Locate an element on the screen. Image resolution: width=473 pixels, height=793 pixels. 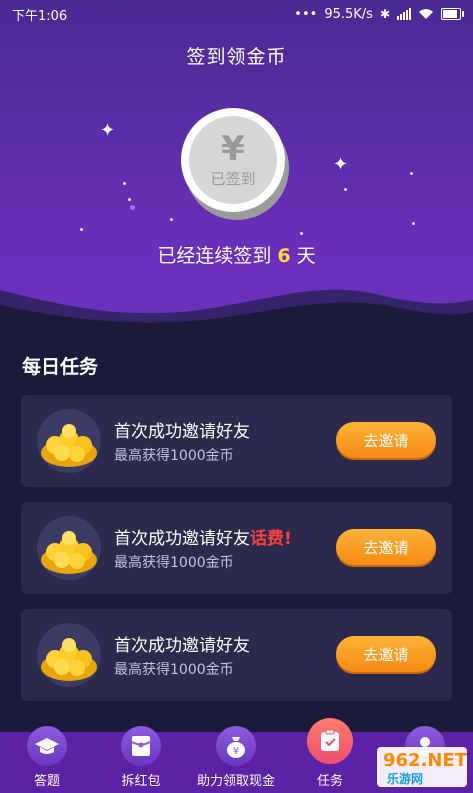
coin-face: ¥ 已签到 is located at coordinates (233, 160).